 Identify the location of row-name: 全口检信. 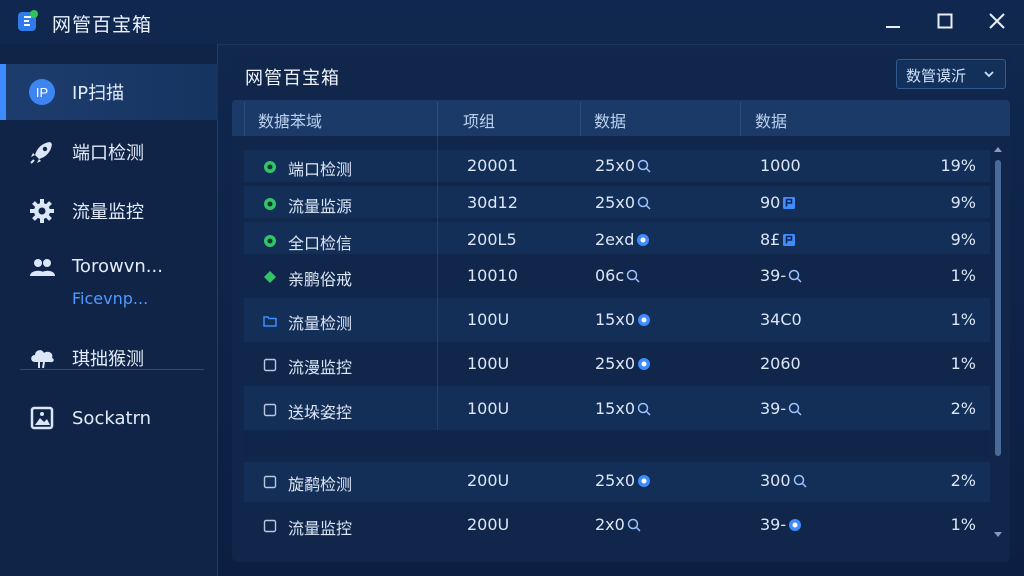
(320, 242).